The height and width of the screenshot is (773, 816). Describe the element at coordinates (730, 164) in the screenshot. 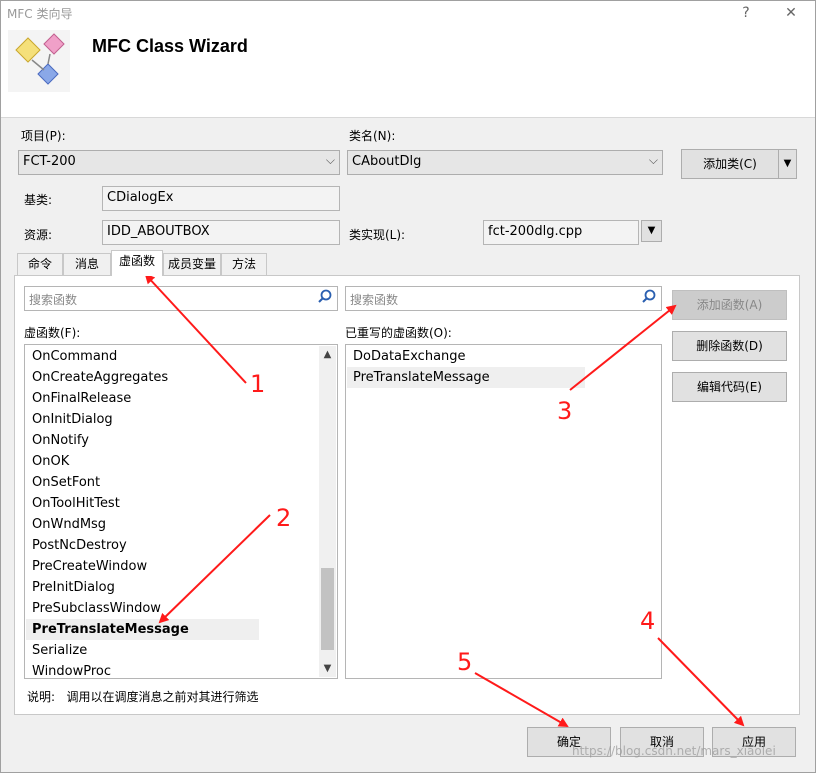

I see `add-class-button: 添加类(C)` at that location.